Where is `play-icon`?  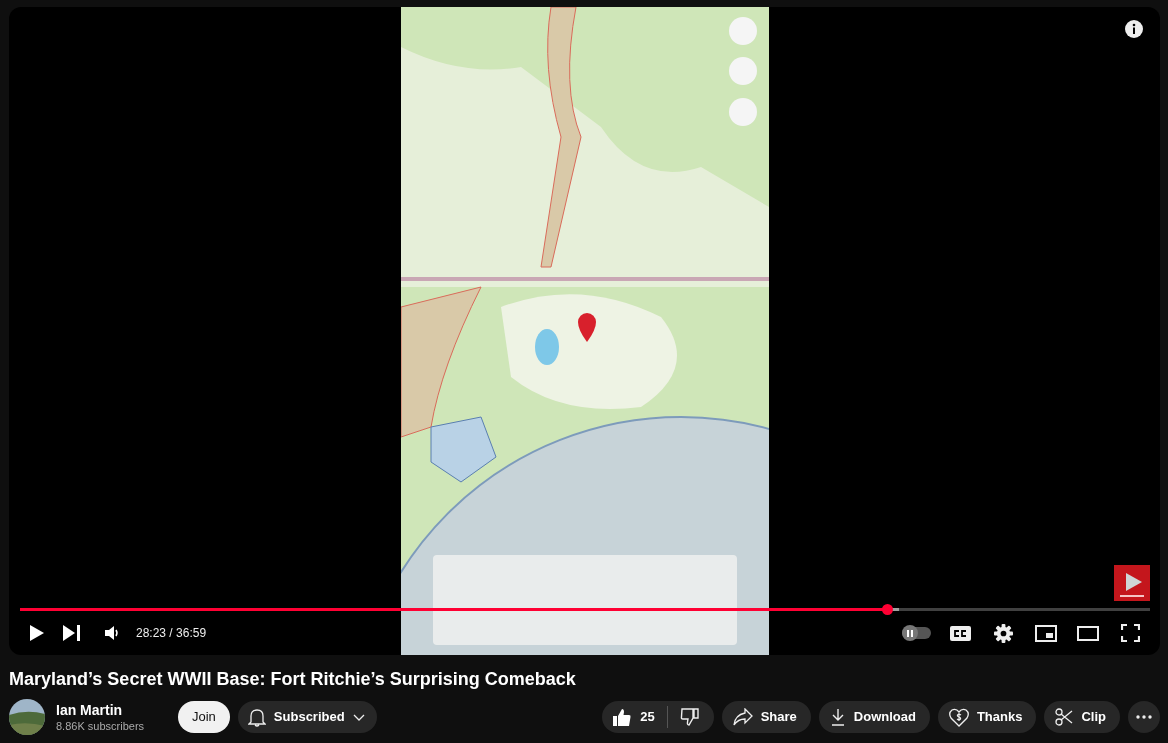 play-icon is located at coordinates (37, 633).